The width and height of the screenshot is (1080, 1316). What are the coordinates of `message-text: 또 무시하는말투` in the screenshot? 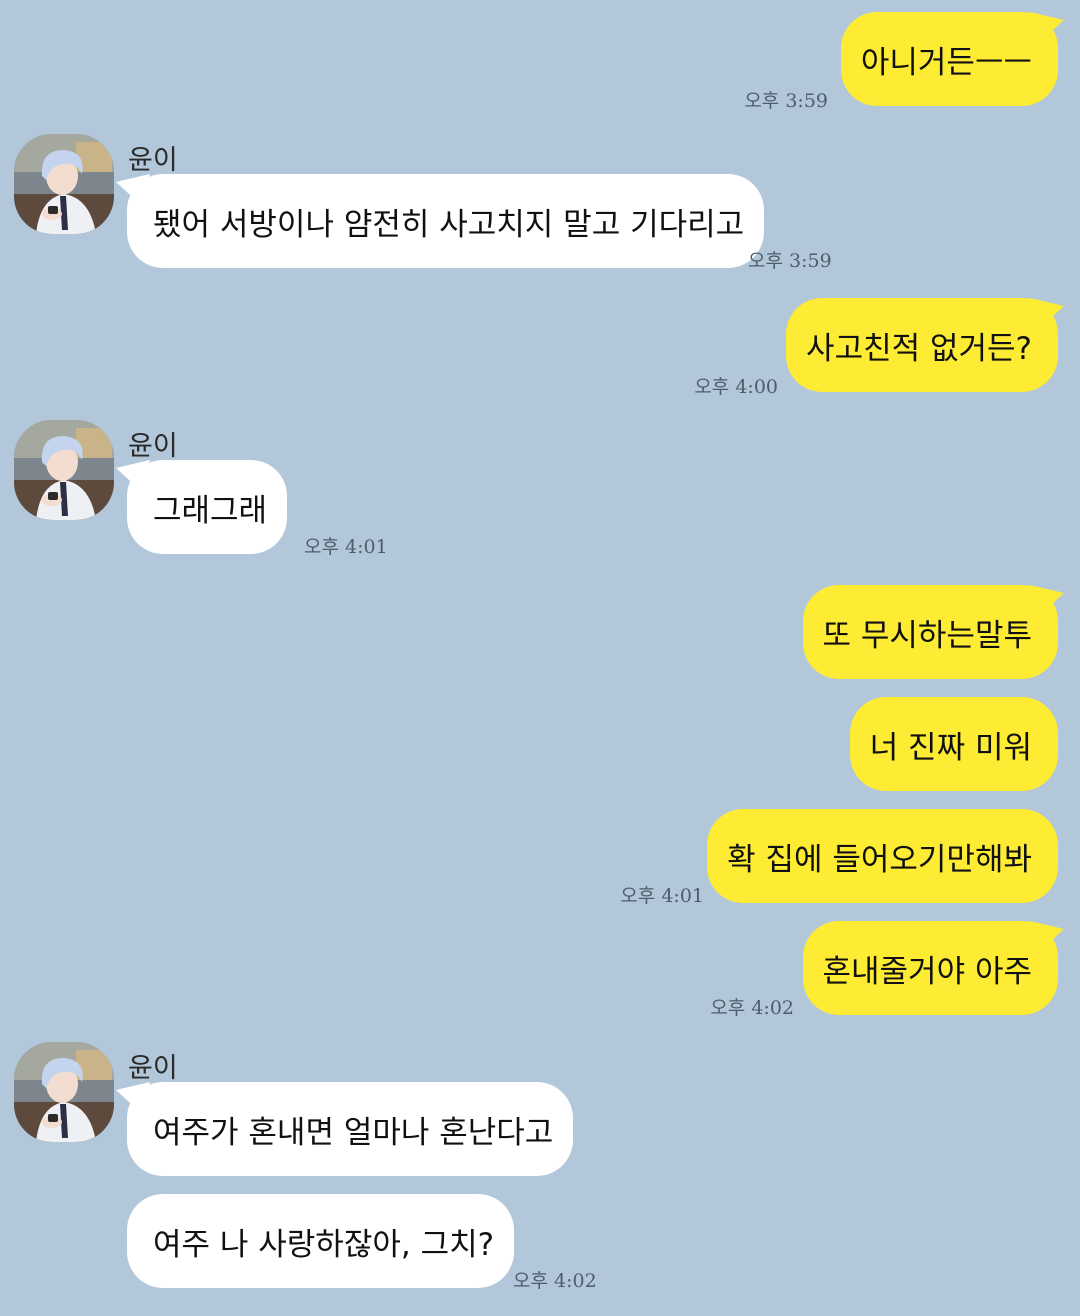 It's located at (927, 635).